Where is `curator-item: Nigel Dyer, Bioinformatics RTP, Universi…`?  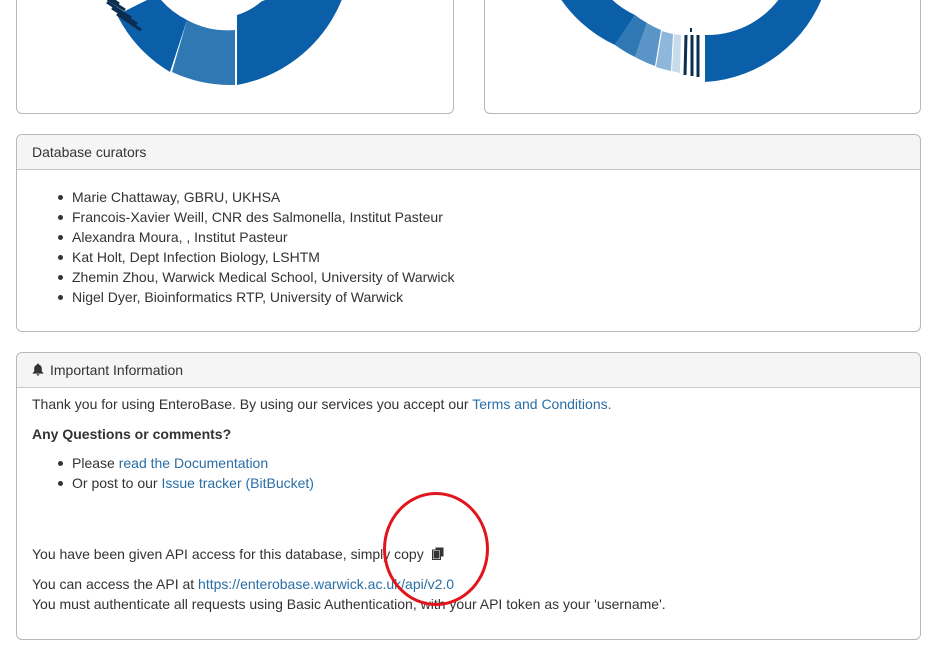 curator-item: Nigel Dyer, Bioinformatics RTP, Universi… is located at coordinates (256, 297).